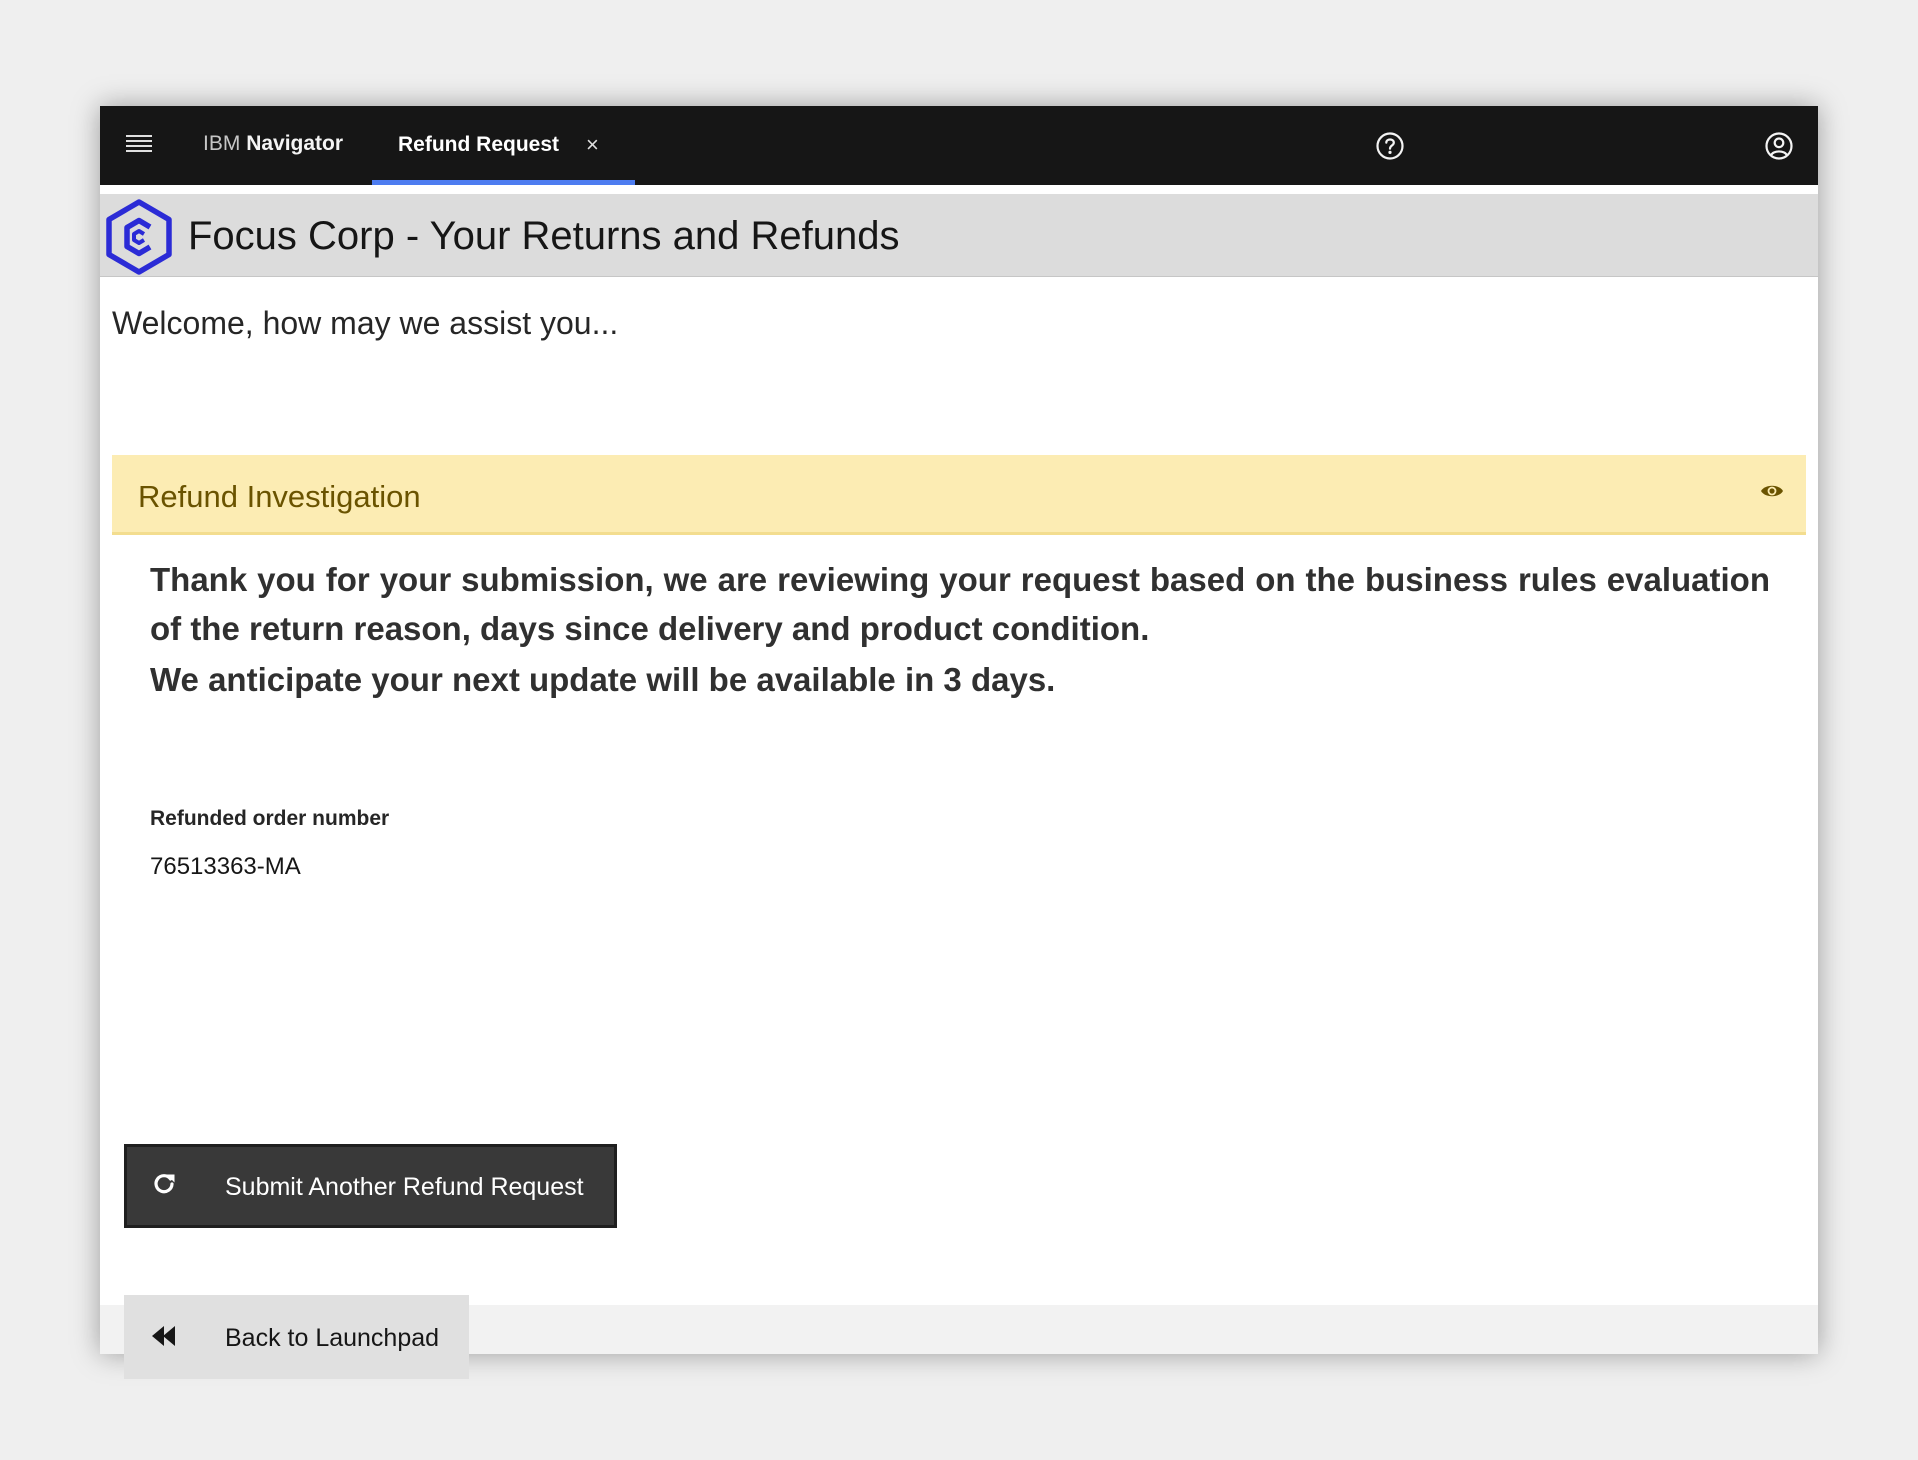 Image resolution: width=1918 pixels, height=1460 pixels. I want to click on tab-refund-request-label: Refund Request, so click(479, 144).